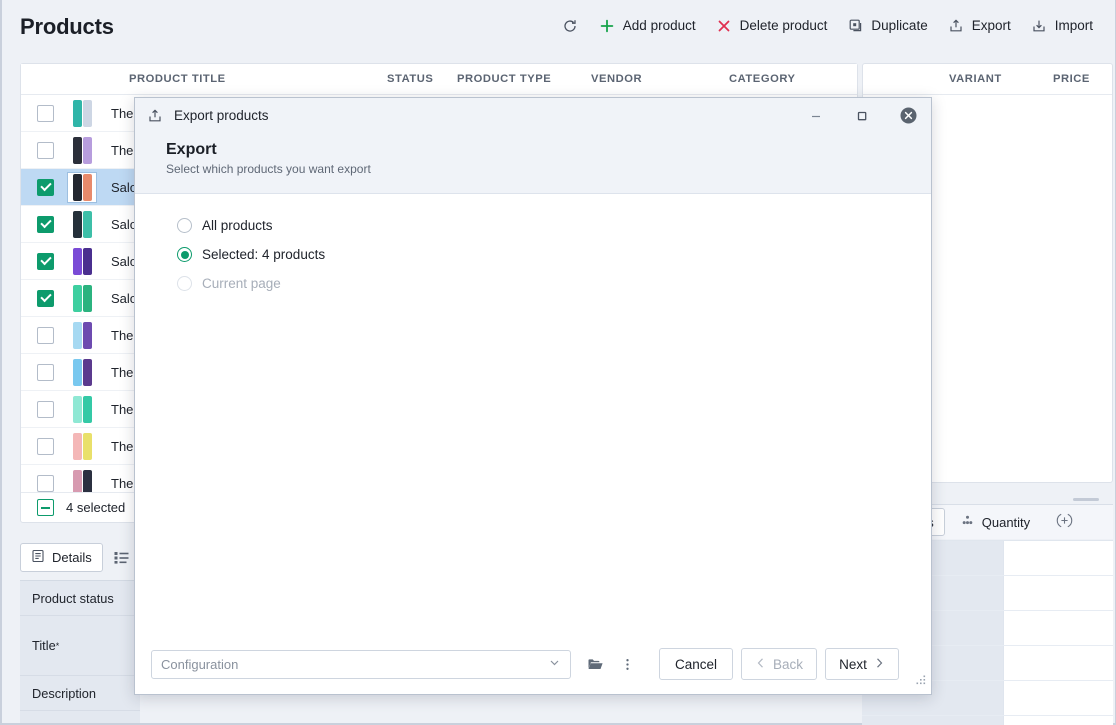  I want to click on left-panel-tabs: Details, so click(80, 557).